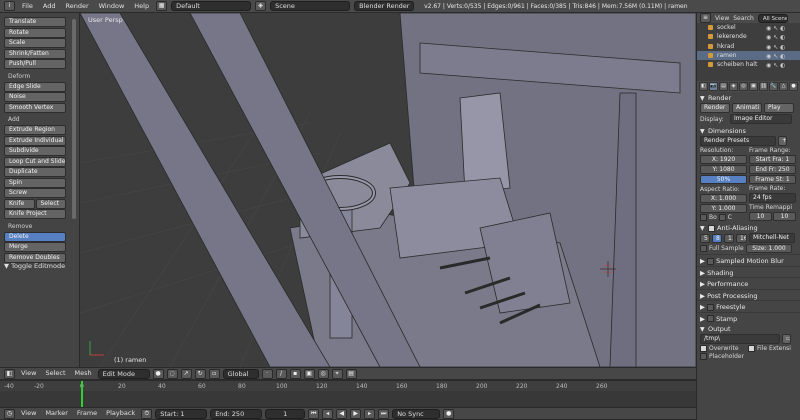 Image resolution: width=800 pixels, height=420 pixels. I want to click on scene-select: Scene, so click(310, 6).